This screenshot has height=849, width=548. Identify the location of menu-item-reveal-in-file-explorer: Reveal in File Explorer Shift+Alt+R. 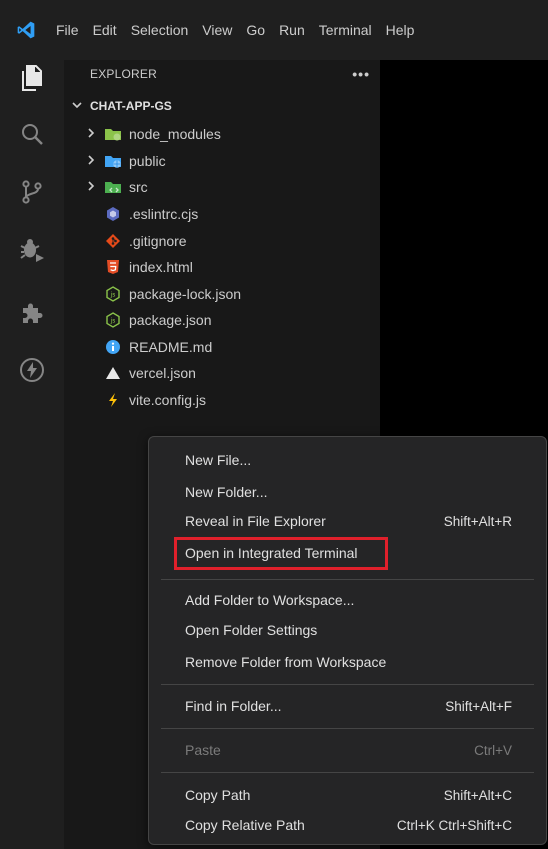
(347, 521).